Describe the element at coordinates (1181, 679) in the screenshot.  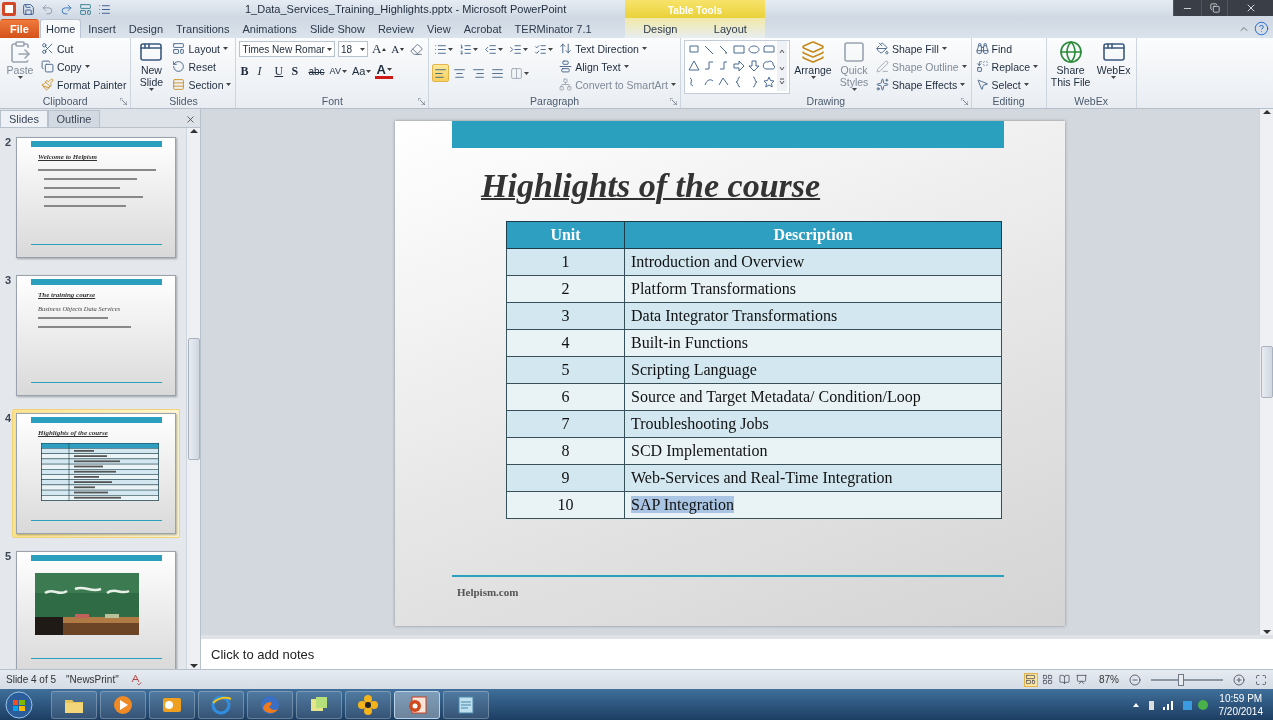
I see `slider-thumb` at that location.